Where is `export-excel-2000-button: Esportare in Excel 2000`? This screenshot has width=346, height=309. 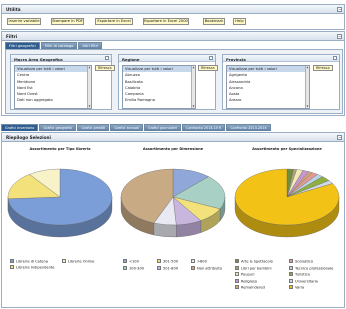 export-excel-2000-button: Esportare in Excel 2000 is located at coordinates (166, 21).